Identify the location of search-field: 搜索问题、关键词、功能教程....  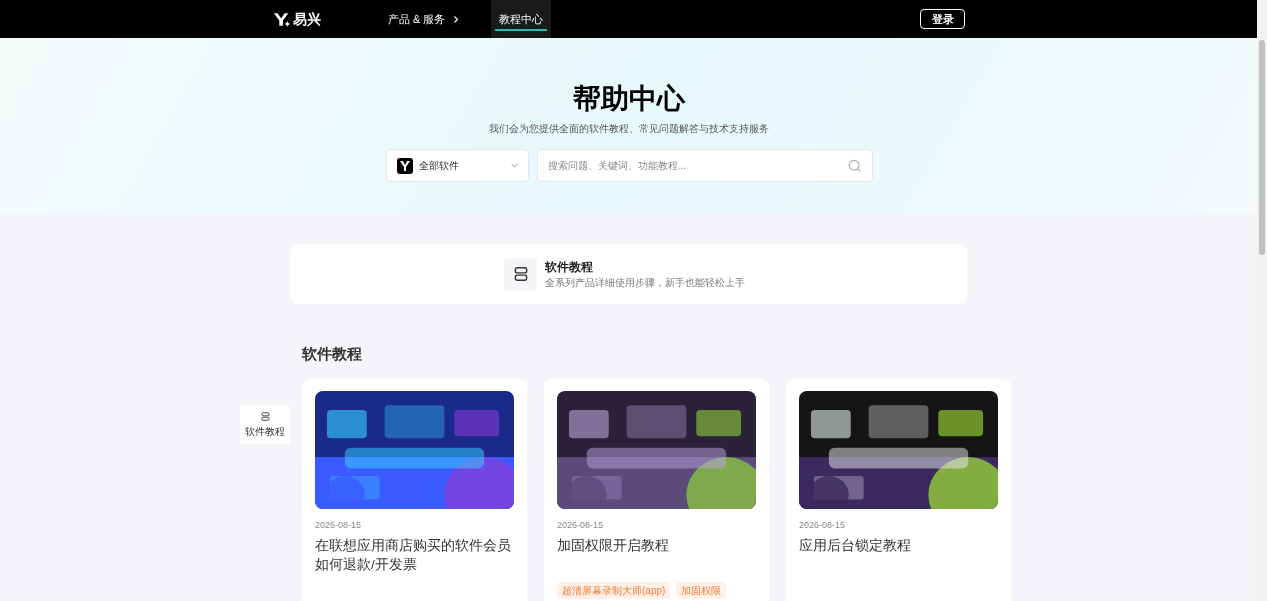
(704, 166).